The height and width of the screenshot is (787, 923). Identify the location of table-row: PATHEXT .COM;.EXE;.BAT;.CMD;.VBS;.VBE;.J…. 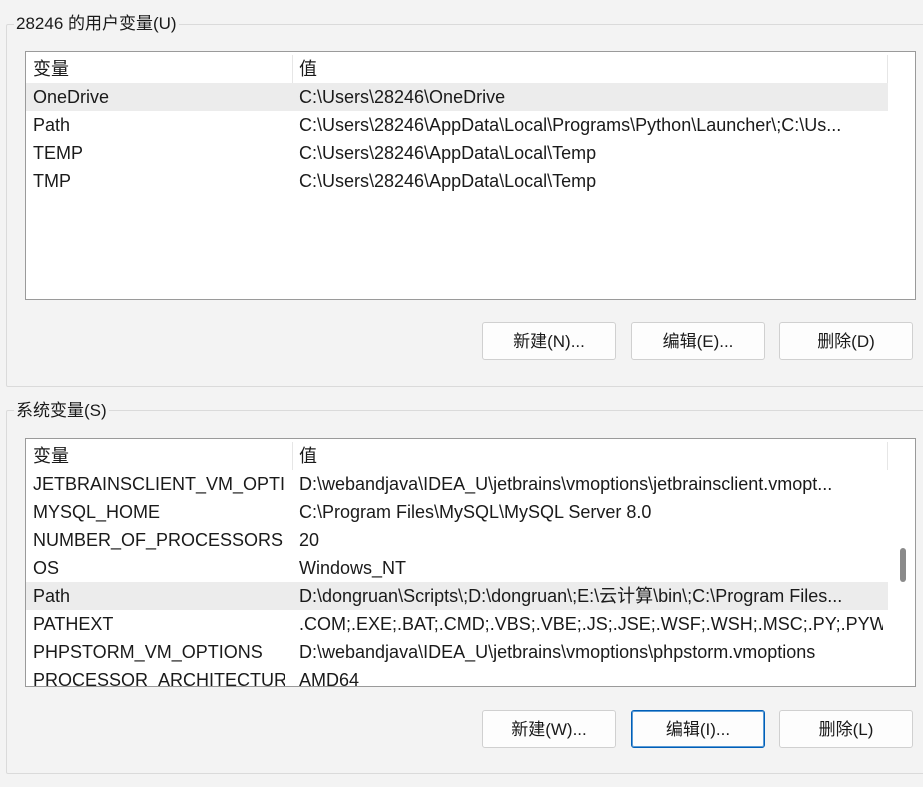
(457, 624).